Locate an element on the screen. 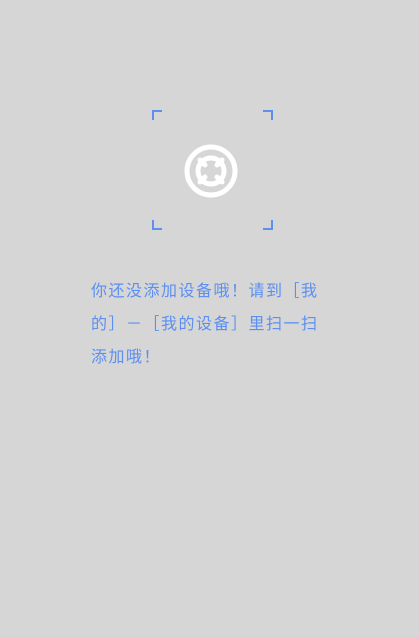  scan-frame-corner-bottom-left is located at coordinates (157, 225).